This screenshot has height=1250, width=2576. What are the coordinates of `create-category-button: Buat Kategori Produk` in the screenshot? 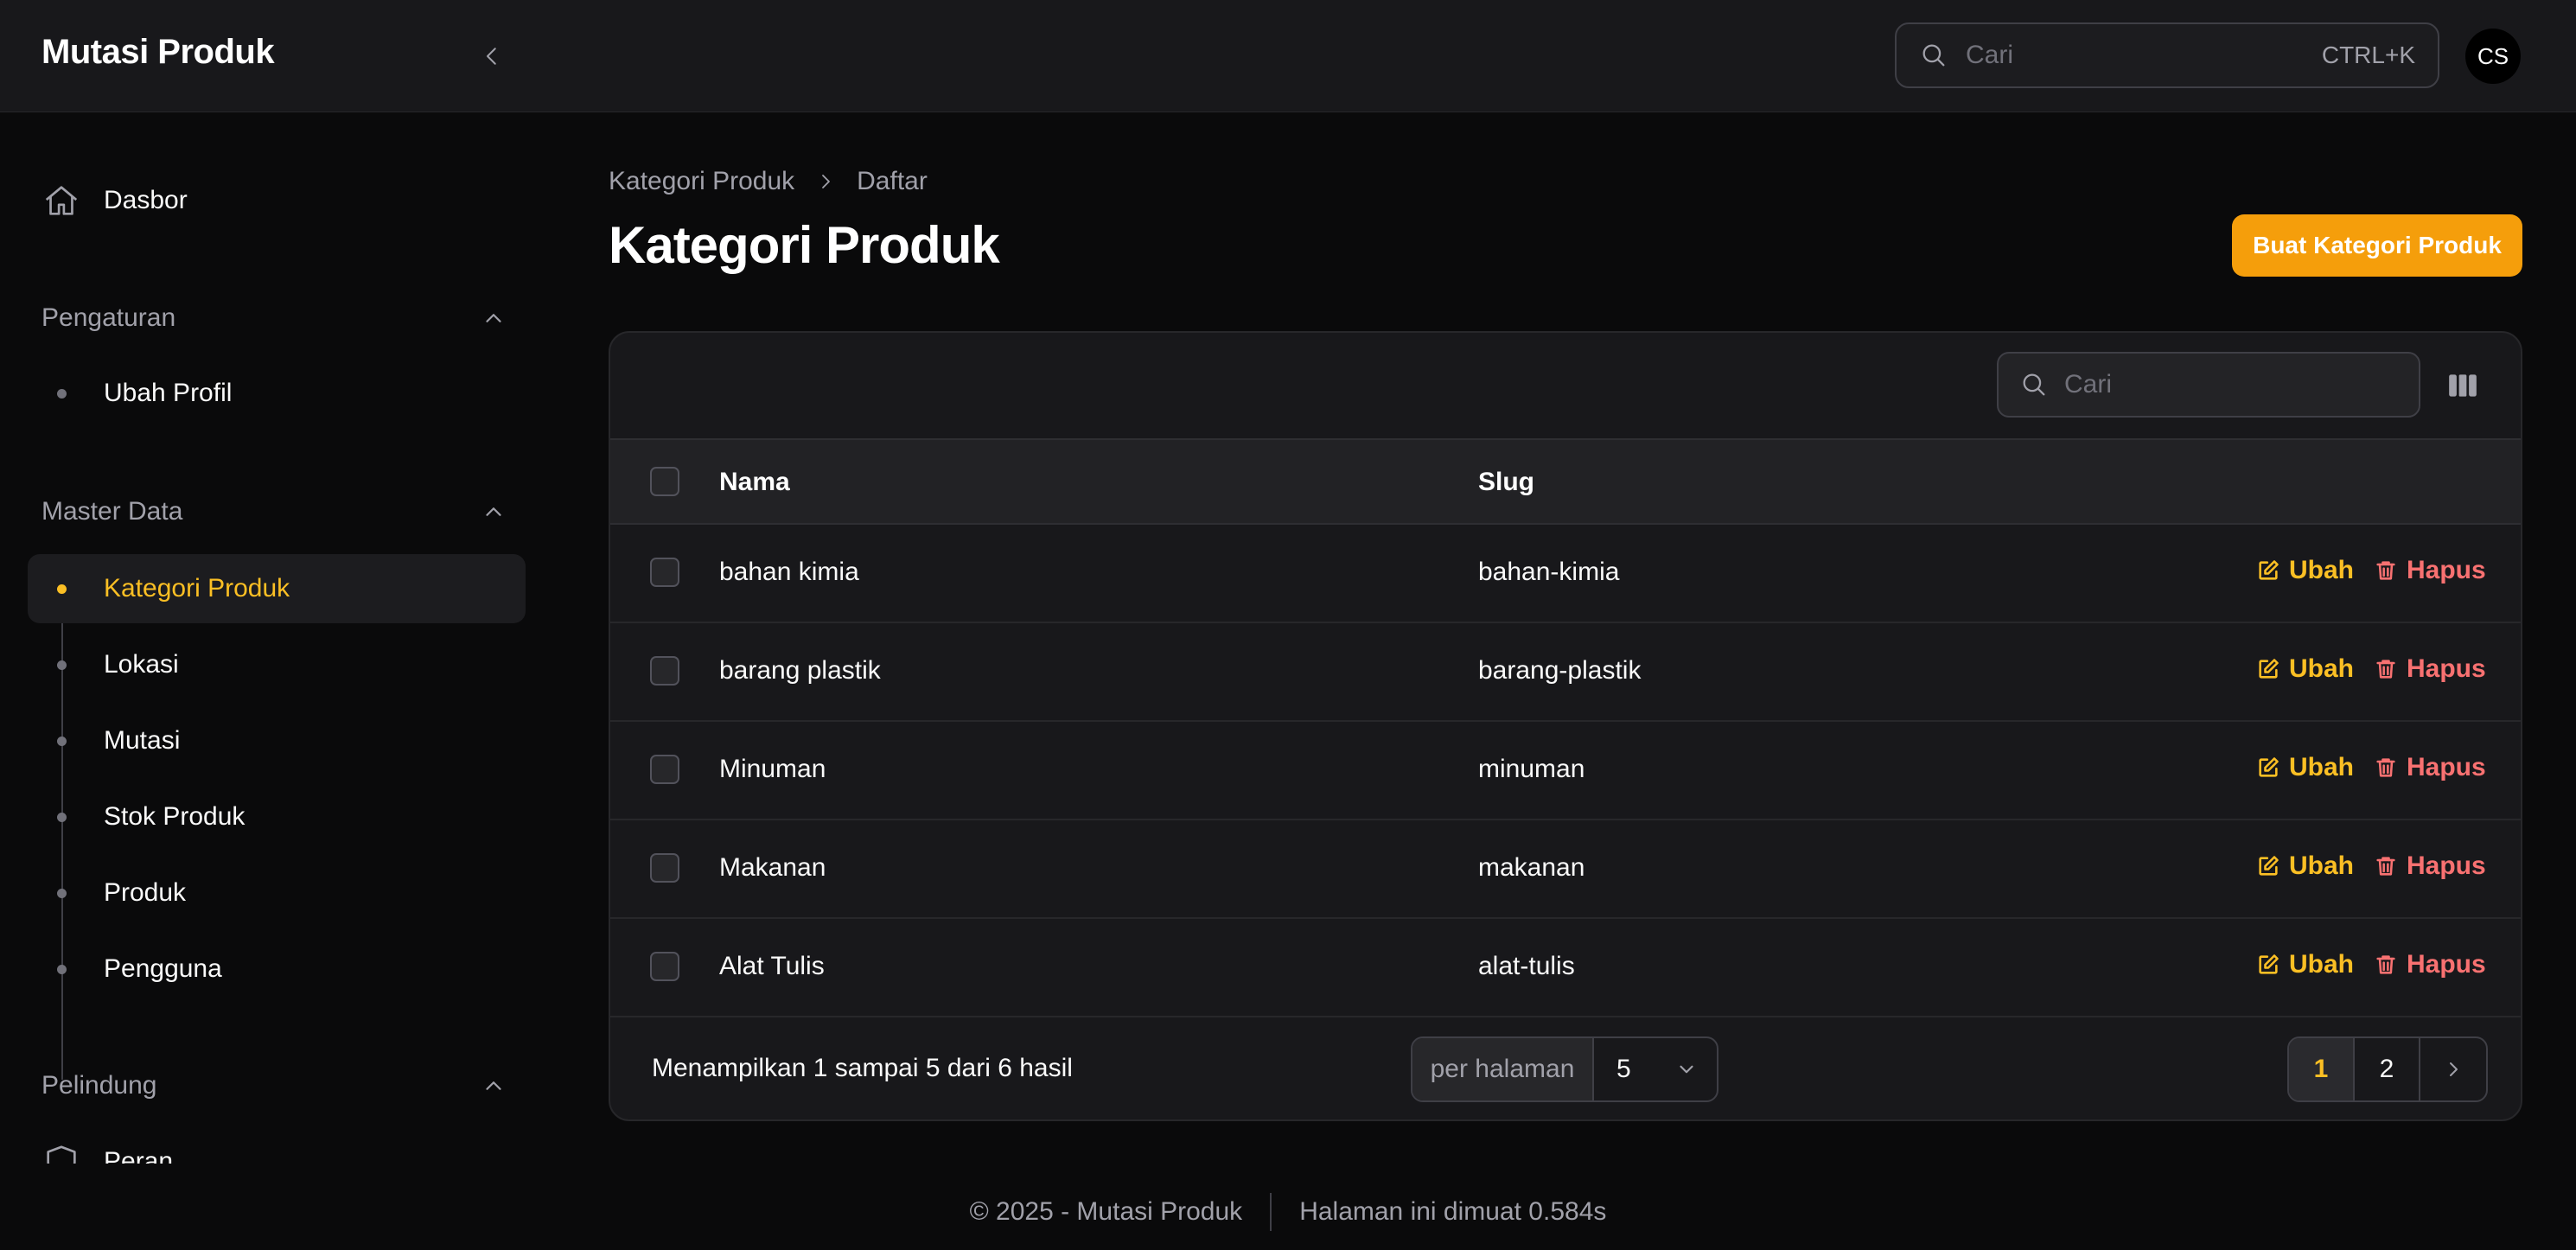 It's located at (2377, 245).